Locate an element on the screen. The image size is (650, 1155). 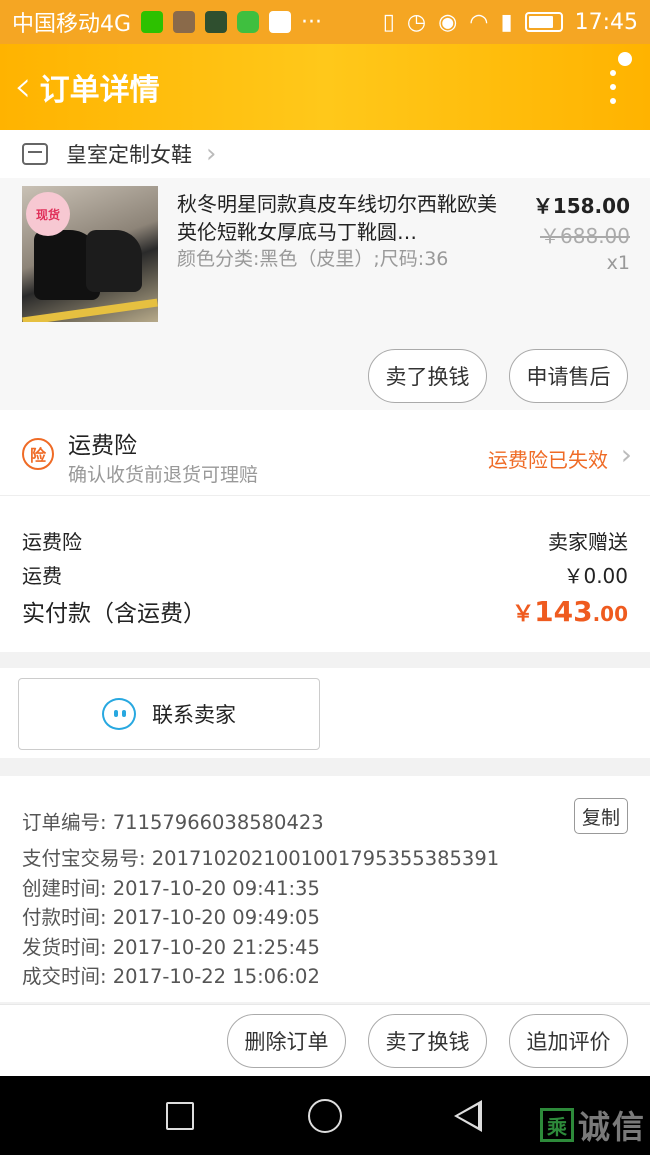
fee-label: 运费险 is located at coordinates (52, 542).